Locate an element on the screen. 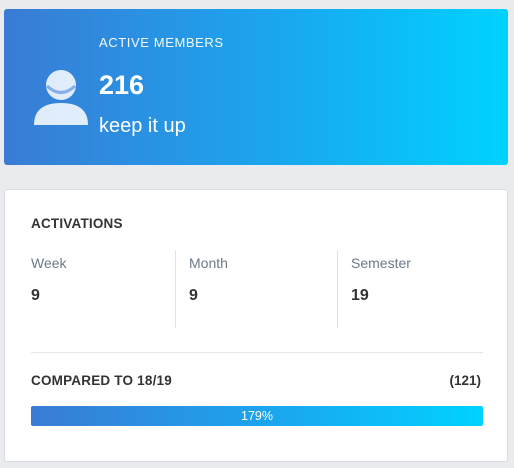 The height and width of the screenshot is (468, 514). section-divider is located at coordinates (257, 352).